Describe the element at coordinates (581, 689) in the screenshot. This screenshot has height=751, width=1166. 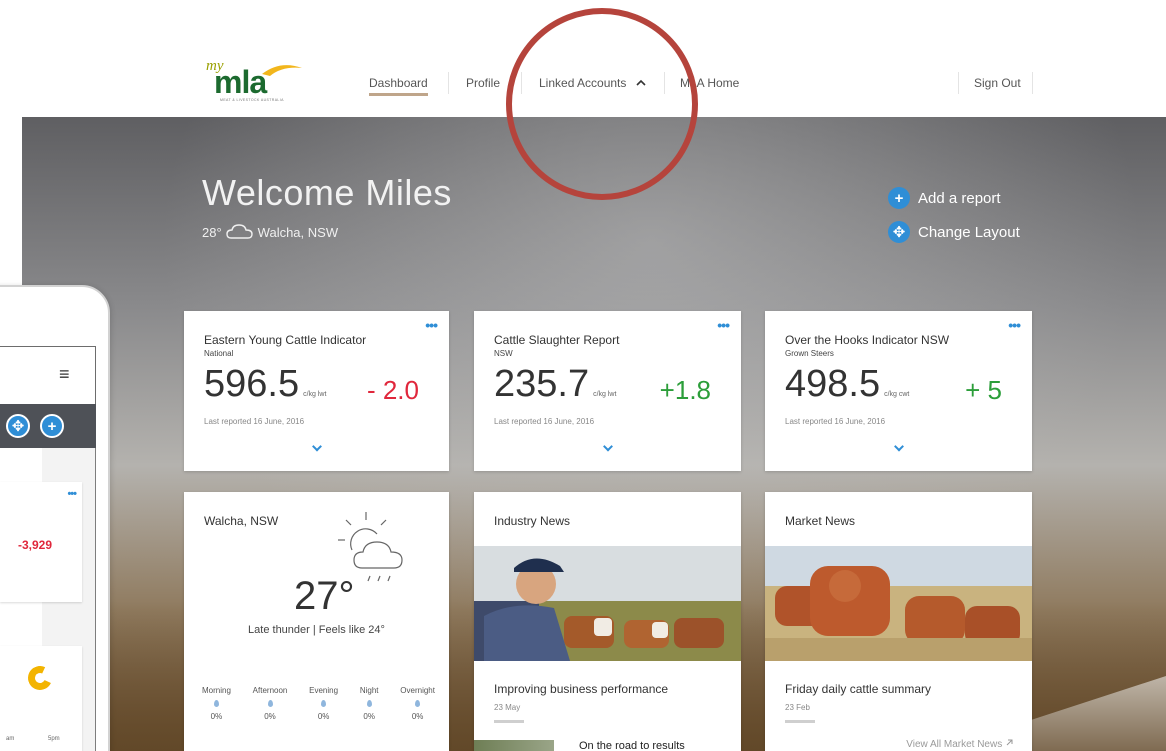
I see `industry-news-headline: Improving business performance` at that location.